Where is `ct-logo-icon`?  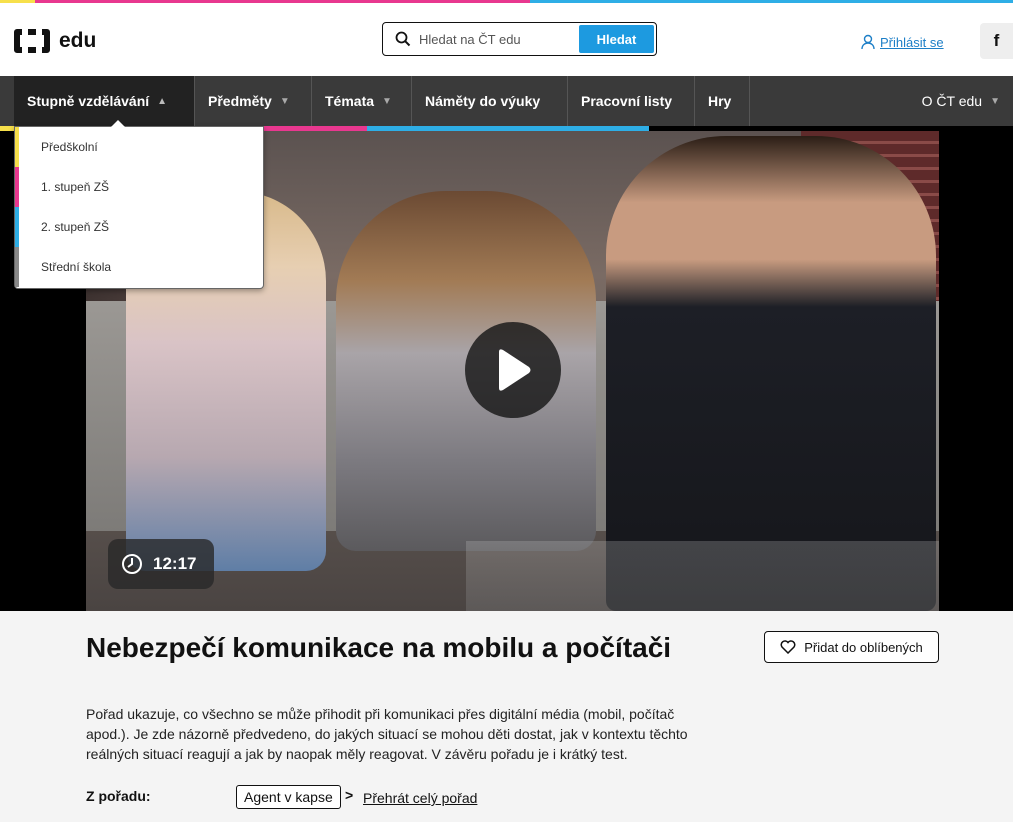
ct-logo-icon is located at coordinates (32, 41).